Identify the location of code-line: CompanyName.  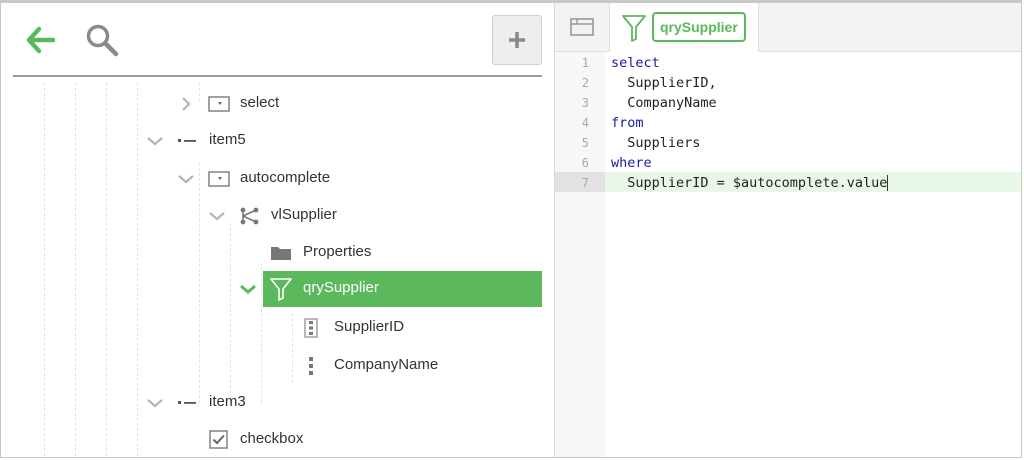
(664, 103).